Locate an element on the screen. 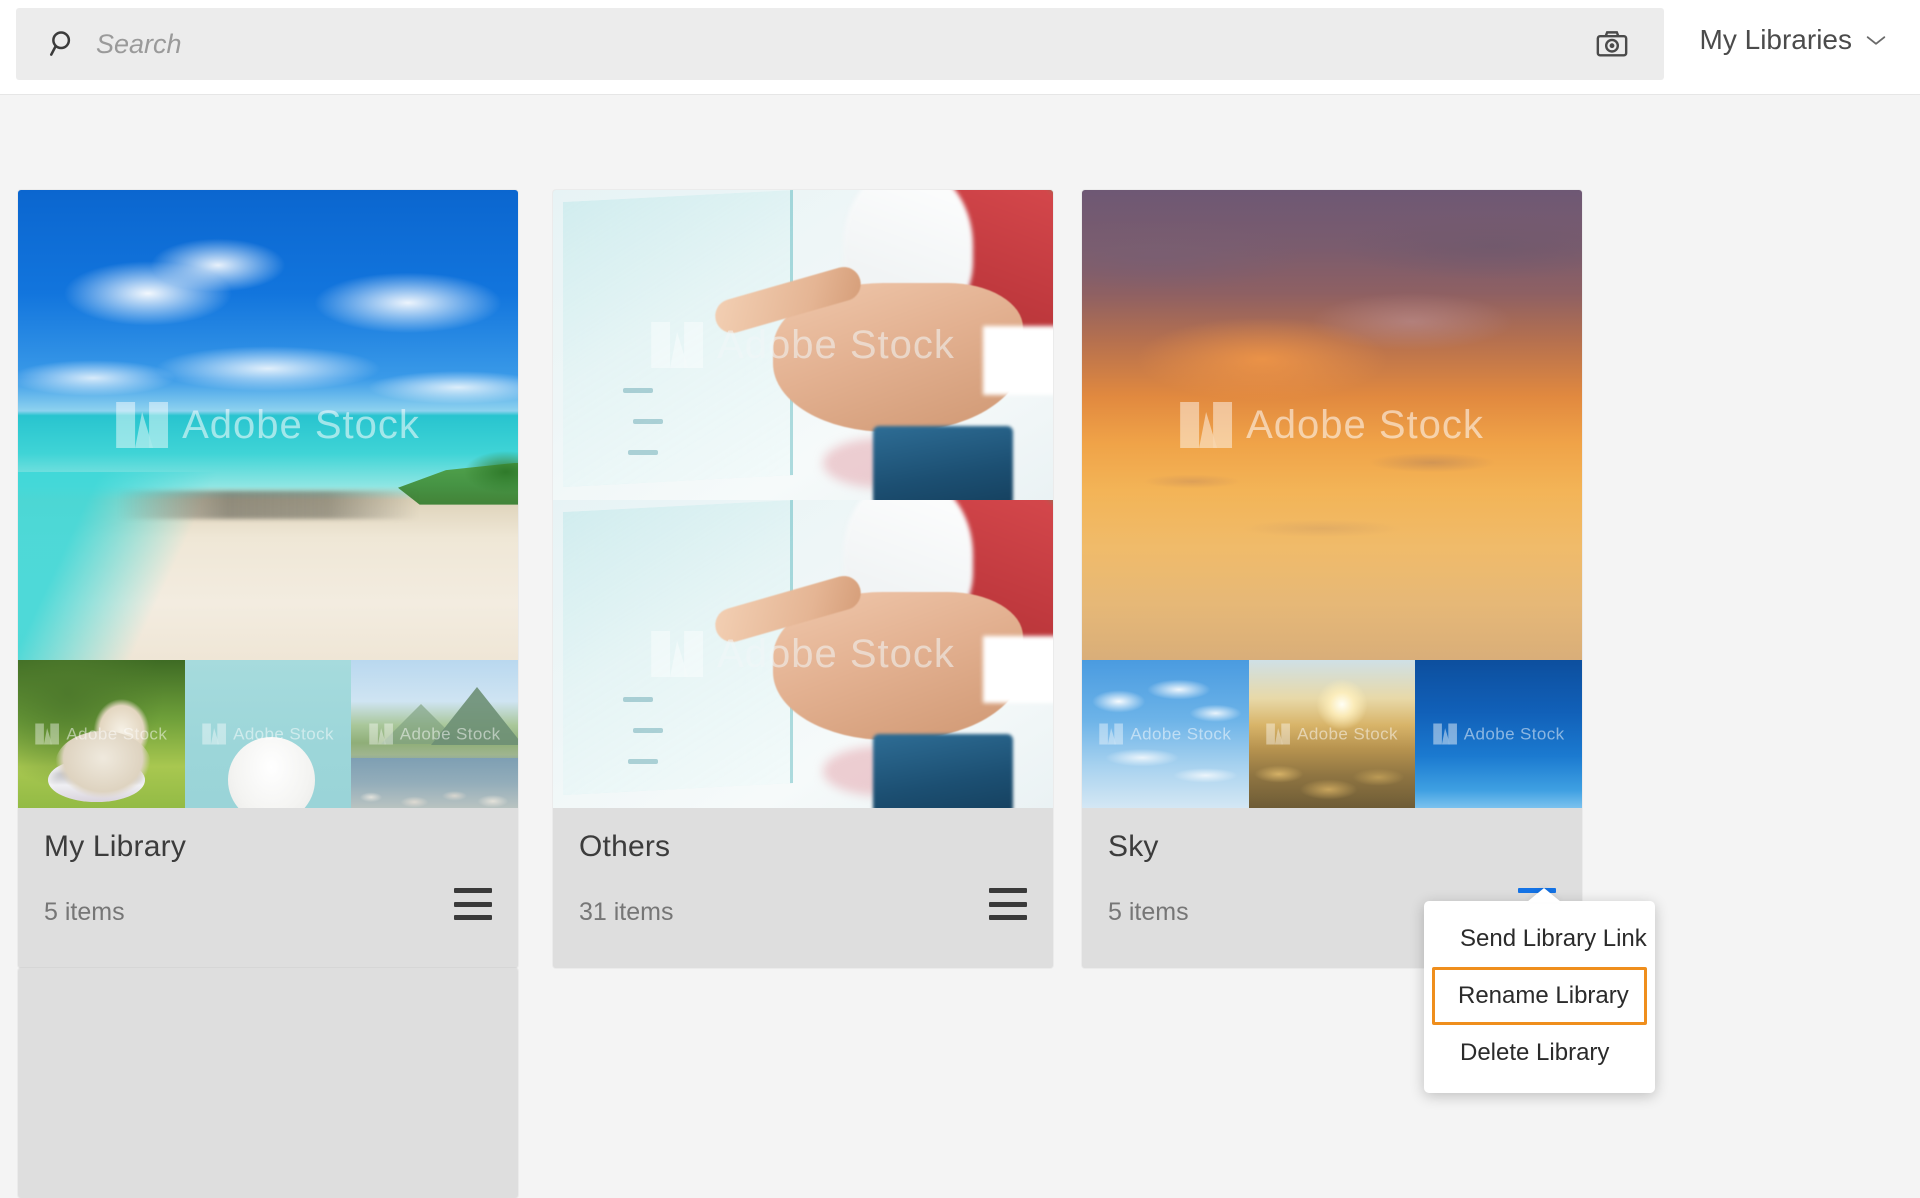 Image resolution: width=1920 pixels, height=1198 pixels. library-hero-image-secondary: Adobe Stock is located at coordinates (803, 654).